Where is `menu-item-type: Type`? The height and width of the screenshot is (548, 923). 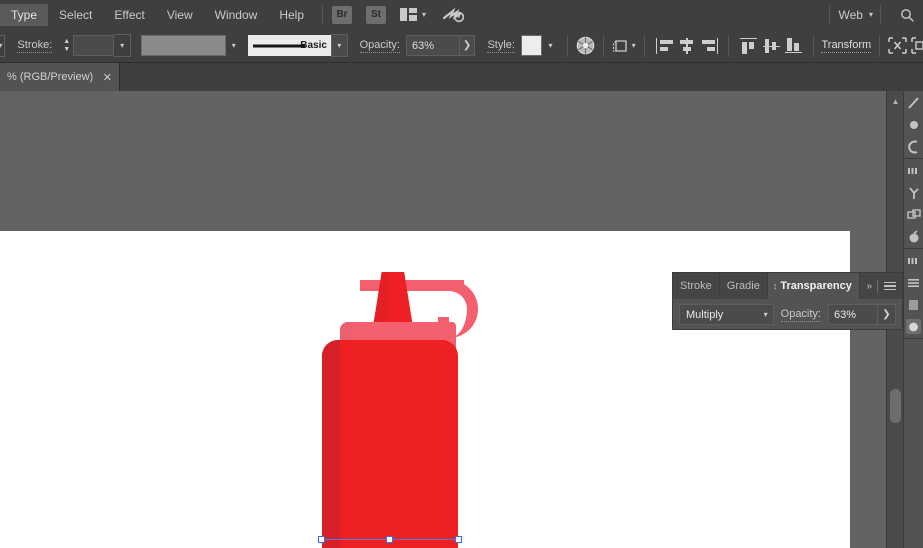 menu-item-type: Type is located at coordinates (24, 14).